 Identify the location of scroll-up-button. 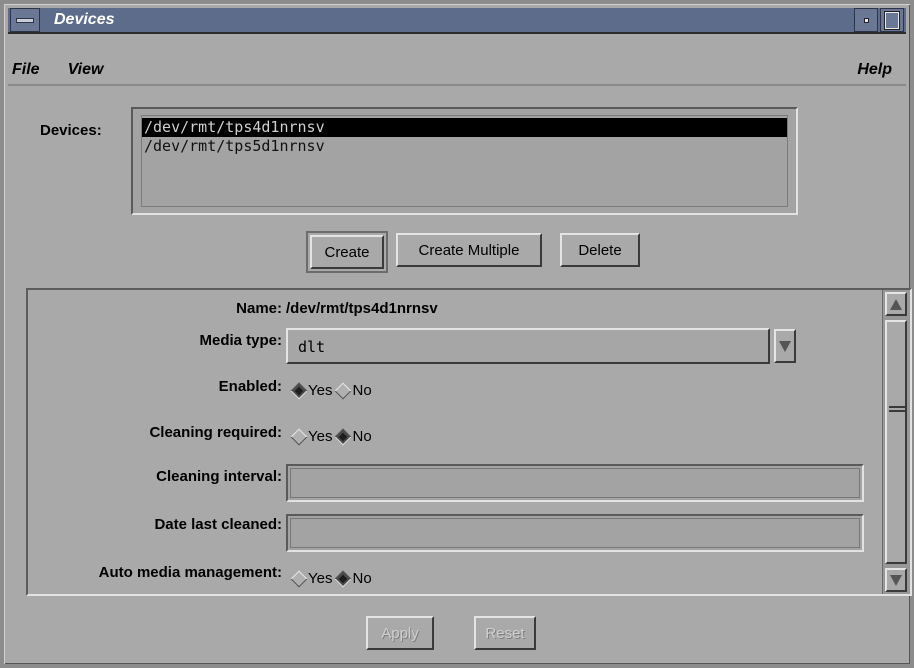
(896, 304).